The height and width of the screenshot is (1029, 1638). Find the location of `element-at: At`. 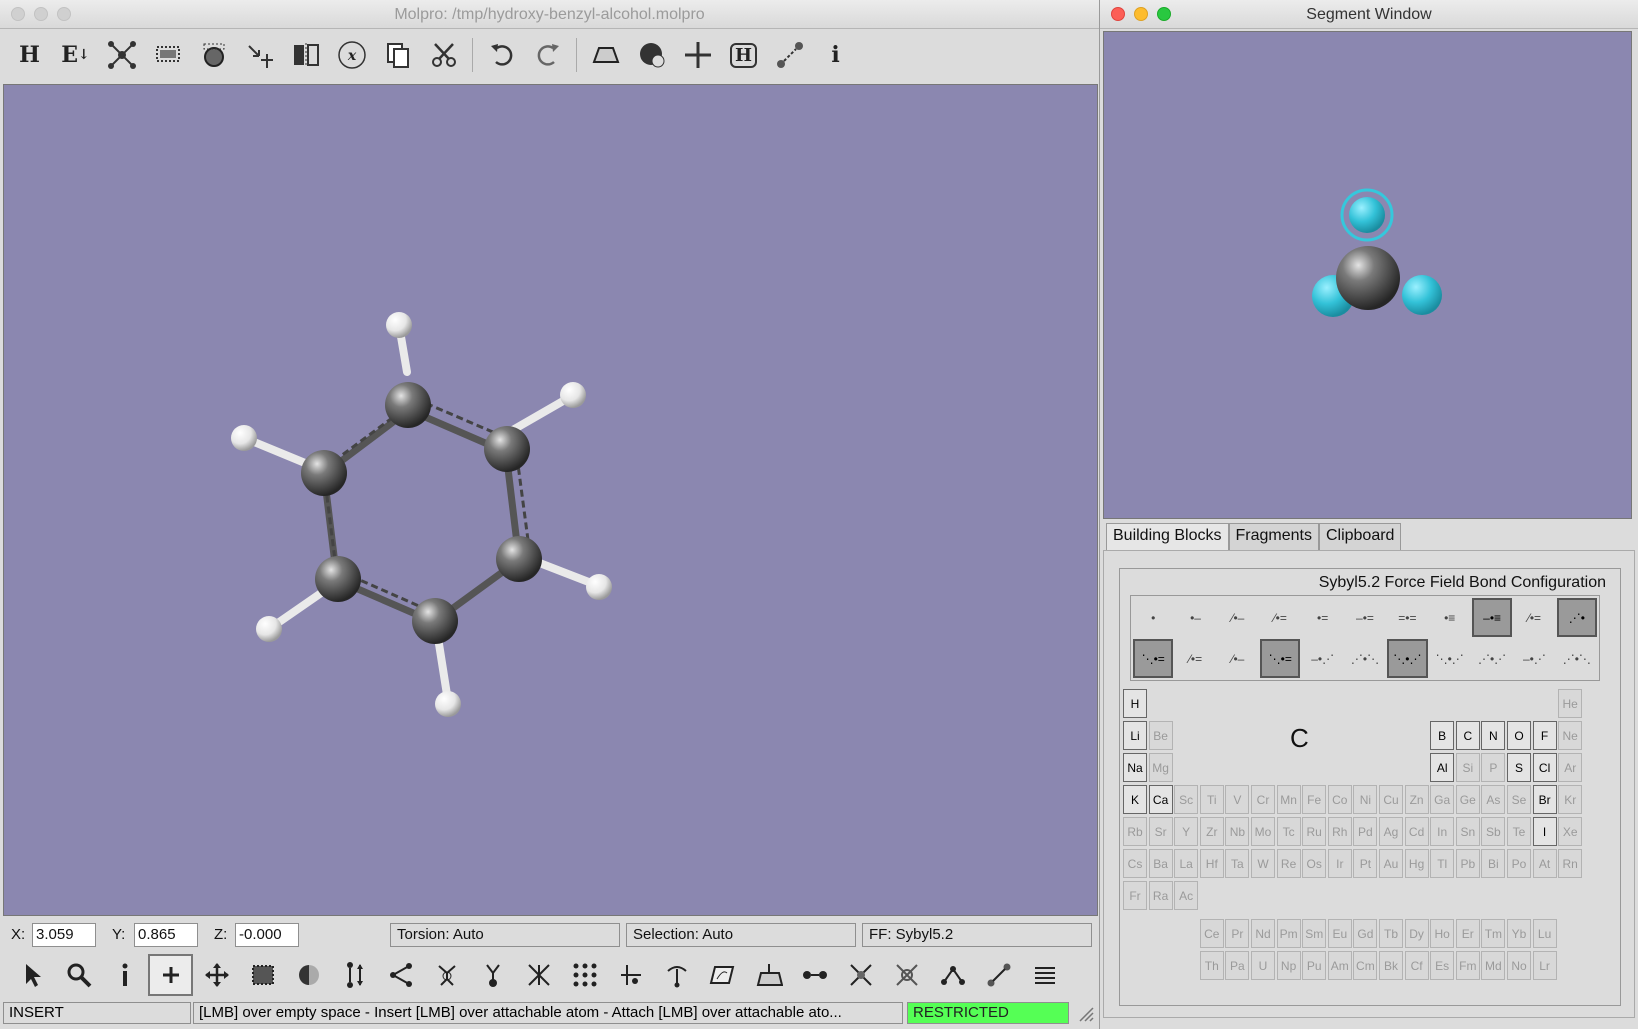

element-at: At is located at coordinates (1544, 863).